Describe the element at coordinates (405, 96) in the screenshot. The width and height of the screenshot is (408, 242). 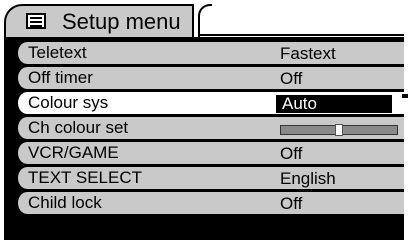
I see `scroll-indicator` at that location.